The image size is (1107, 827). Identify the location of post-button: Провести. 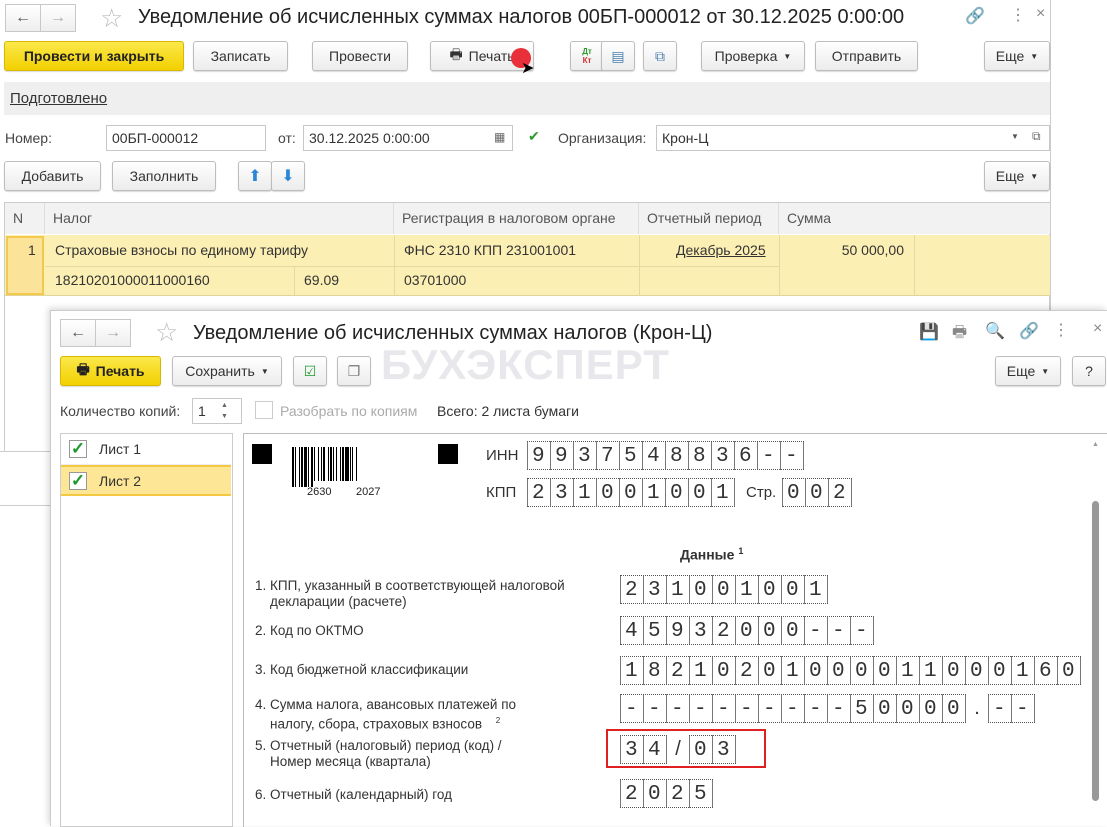
(360, 56).